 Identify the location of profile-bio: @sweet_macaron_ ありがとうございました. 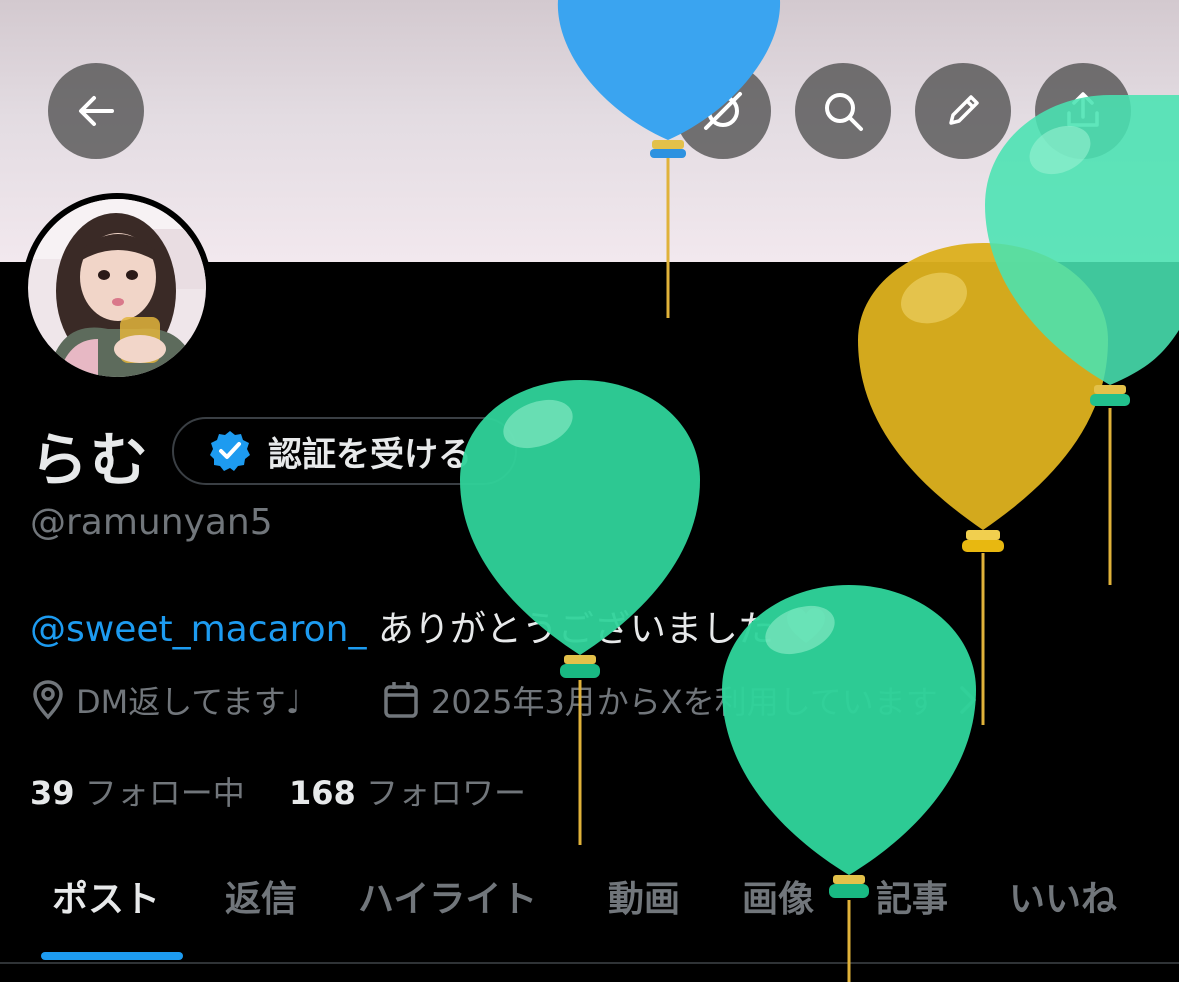
(428, 626).